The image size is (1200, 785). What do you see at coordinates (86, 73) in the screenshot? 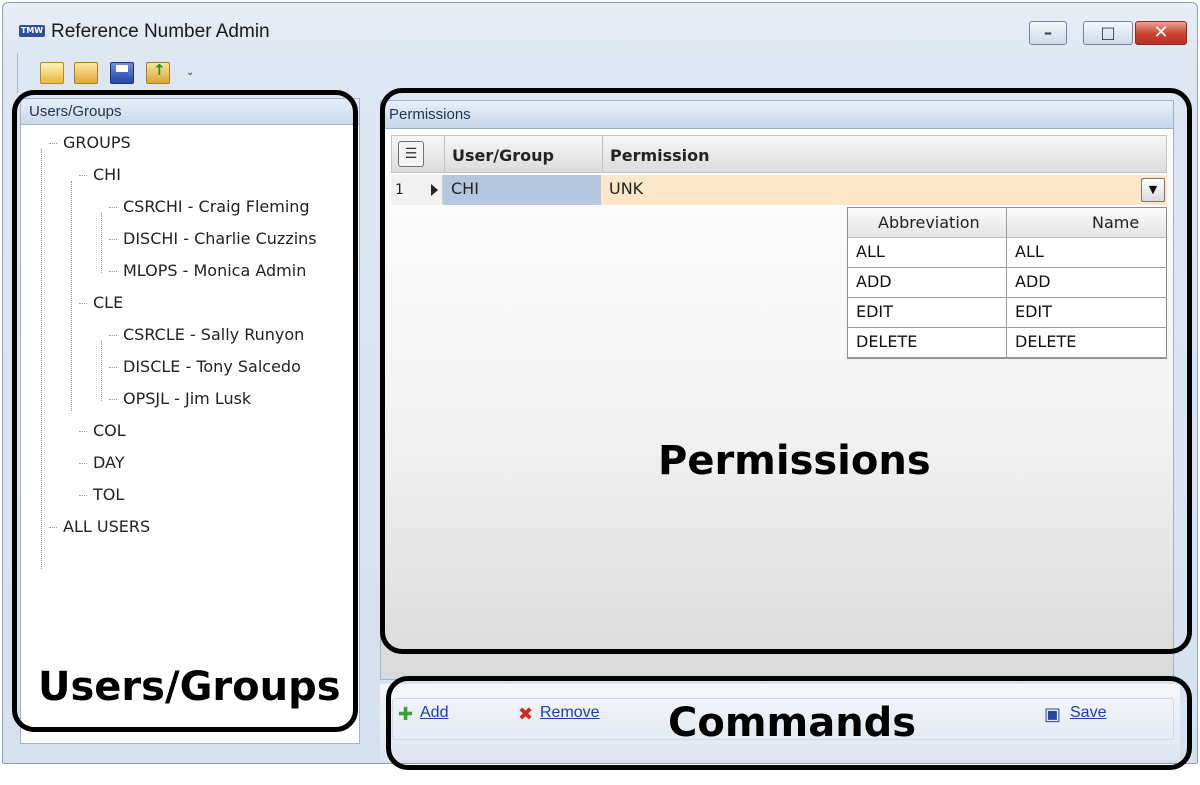
I see `open-folder-icon` at bounding box center [86, 73].